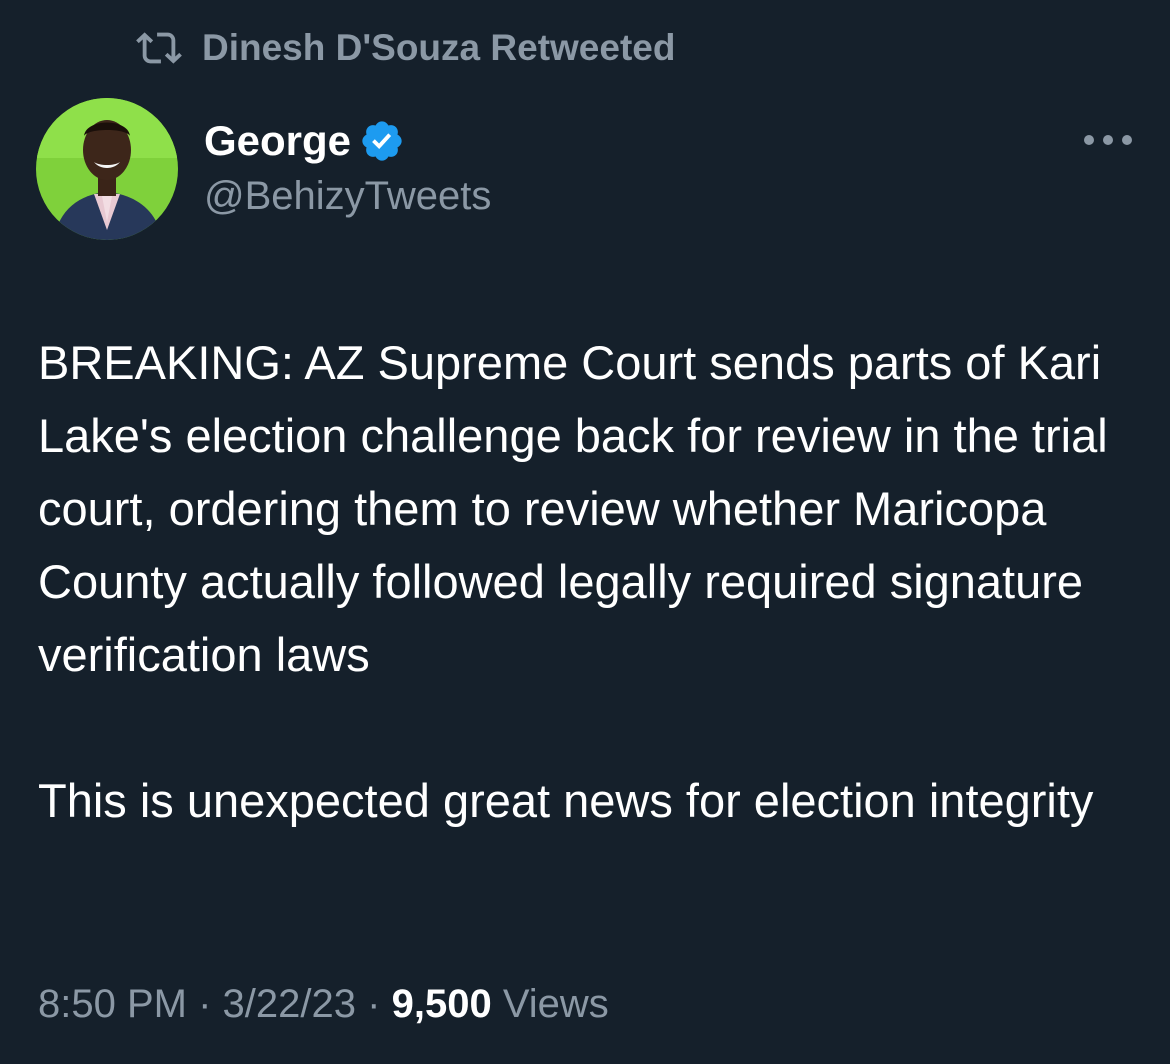 This screenshot has width=1170, height=1064. What do you see at coordinates (439, 47) in the screenshot?
I see `retweet-context-text: Dinesh D'Souza Retweeted` at bounding box center [439, 47].